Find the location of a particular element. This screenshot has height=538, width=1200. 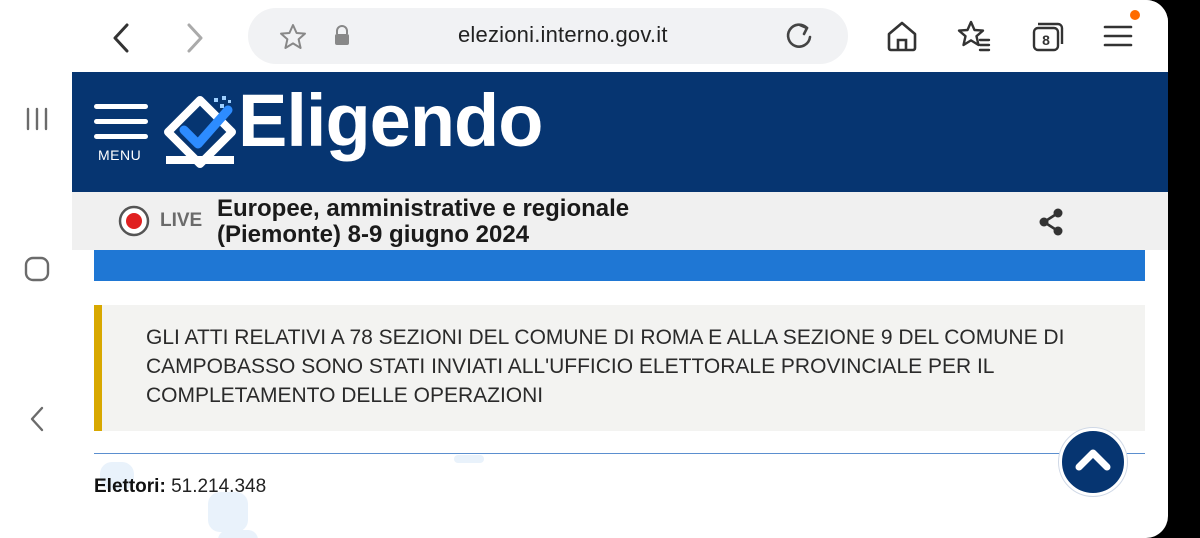

home-icon is located at coordinates (37, 269).